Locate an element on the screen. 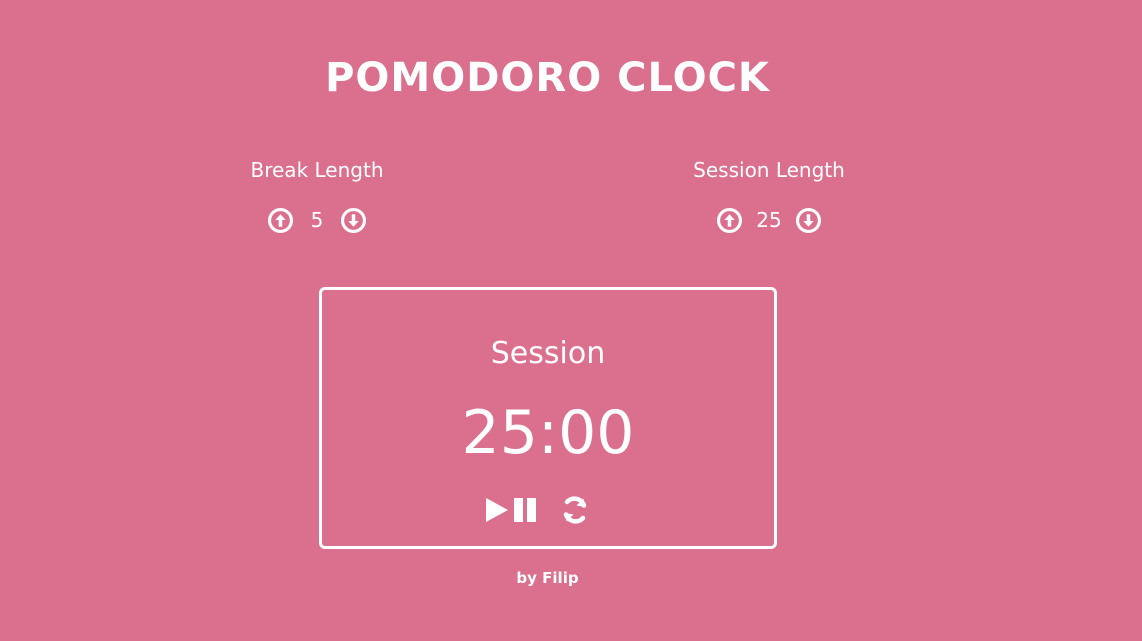  break-length-label: Break Length is located at coordinates (317, 170).